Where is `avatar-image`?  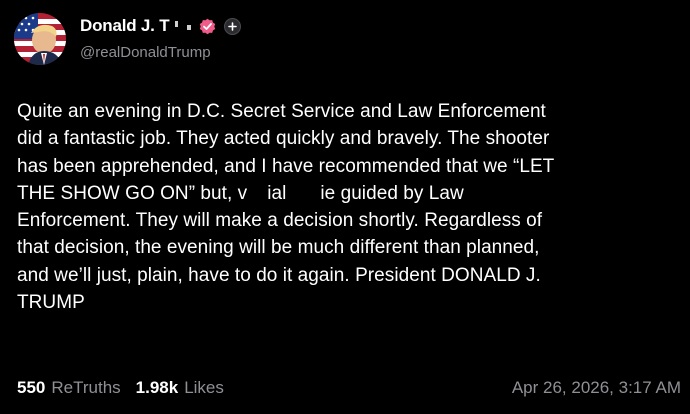 avatar-image is located at coordinates (40, 39).